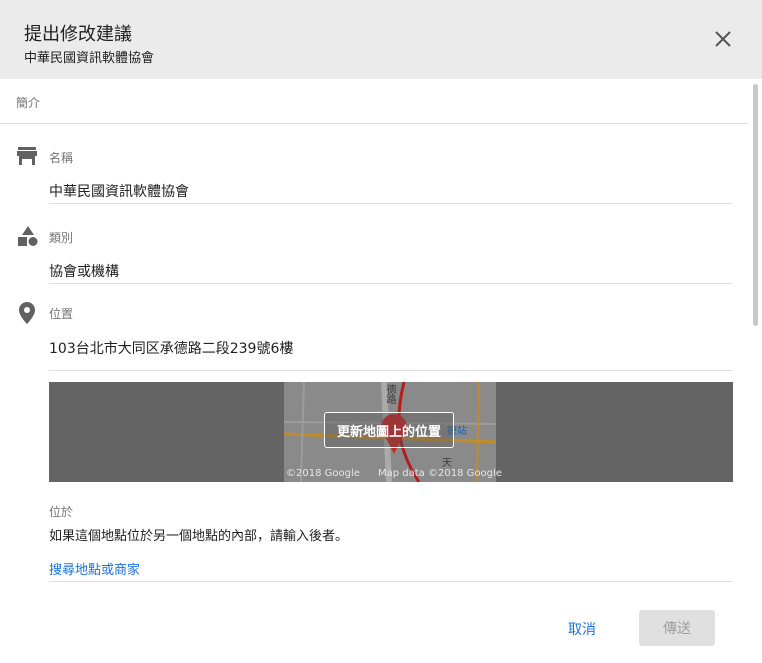 Image resolution: width=762 pixels, height=663 pixels. I want to click on location-label: 位置, so click(61, 314).